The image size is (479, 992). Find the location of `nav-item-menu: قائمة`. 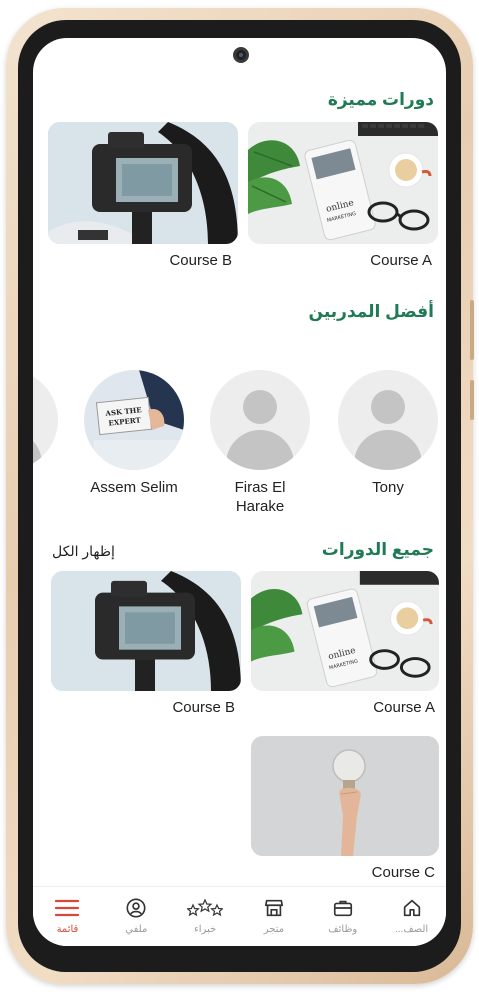

nav-item-menu: قائمة is located at coordinates (67, 916).